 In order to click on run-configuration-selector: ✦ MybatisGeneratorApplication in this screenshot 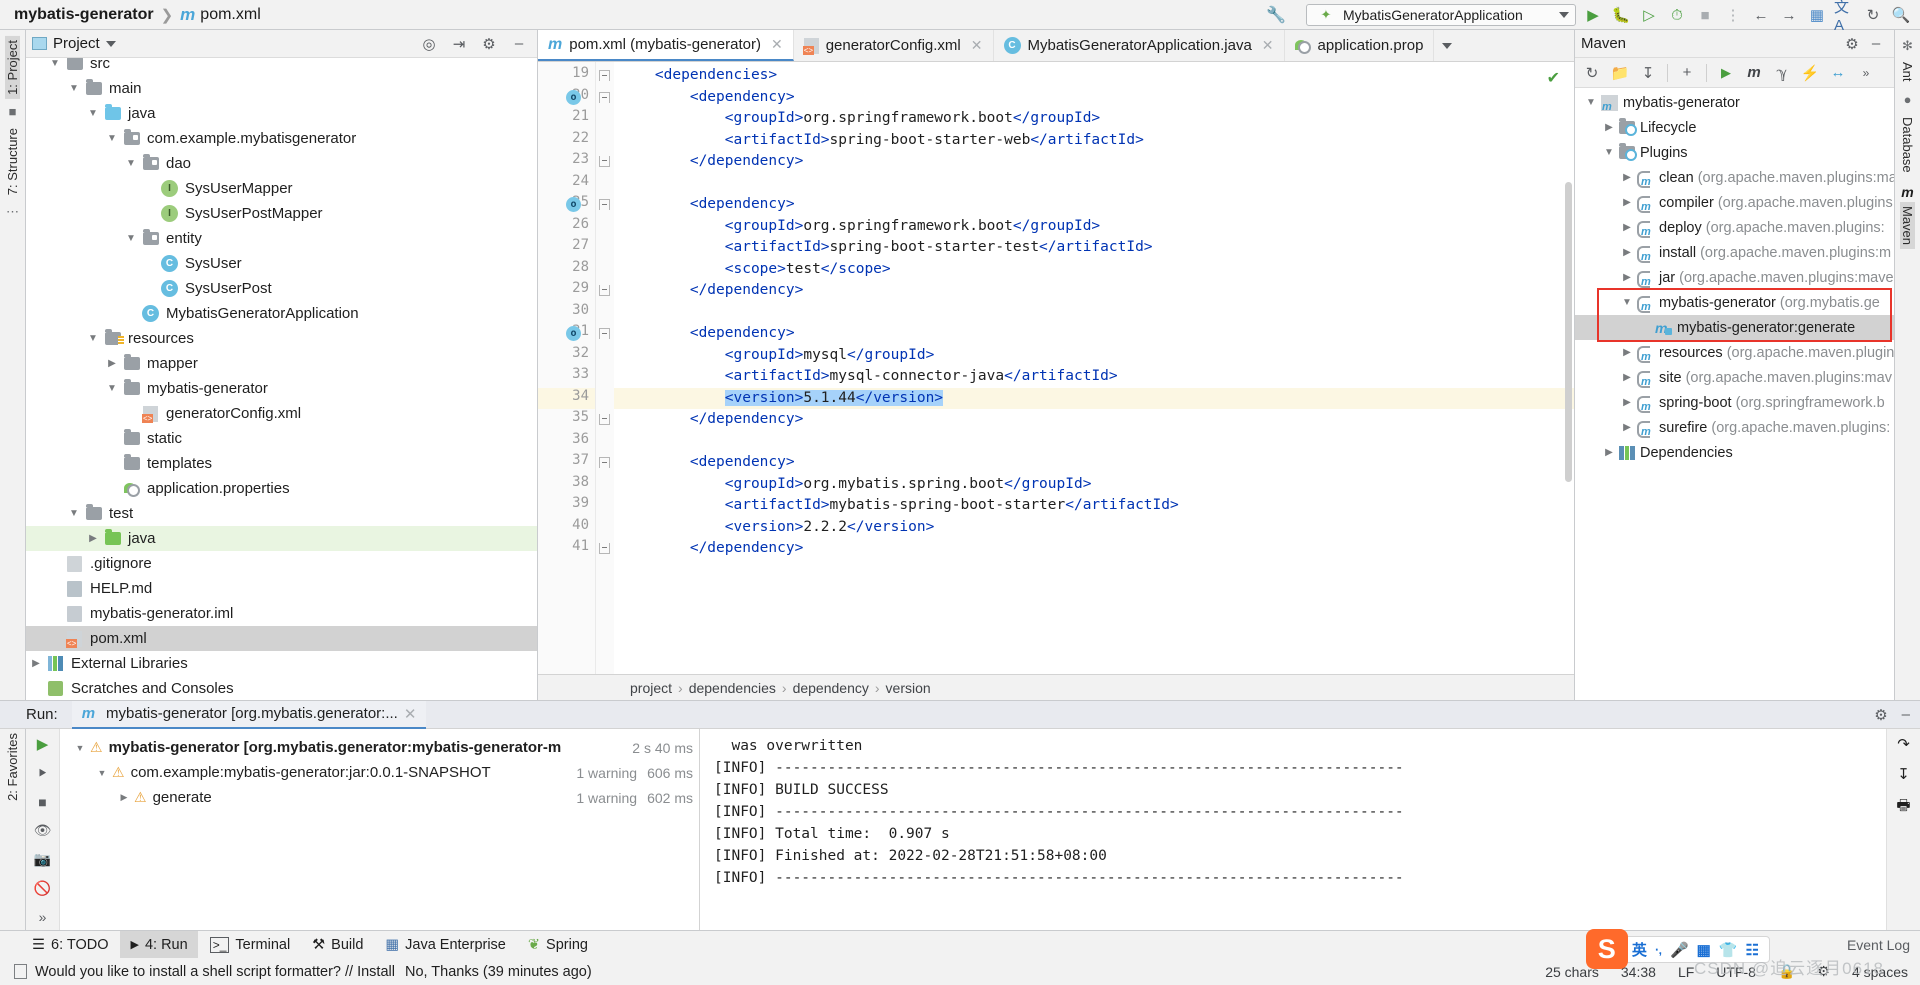, I will do `click(1441, 15)`.